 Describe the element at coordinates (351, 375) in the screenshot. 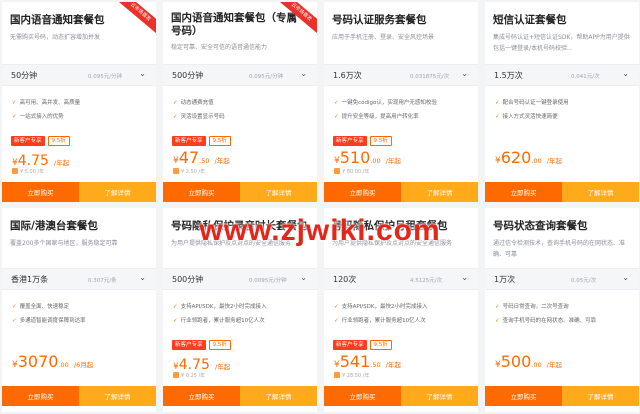

I see `original-price: ¥ 28.50 /年` at that location.